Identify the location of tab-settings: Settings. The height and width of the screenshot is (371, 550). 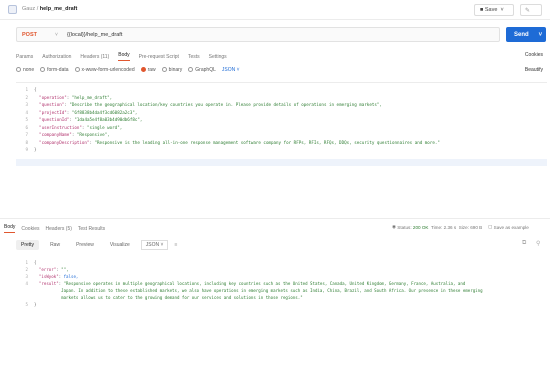
(218, 57).